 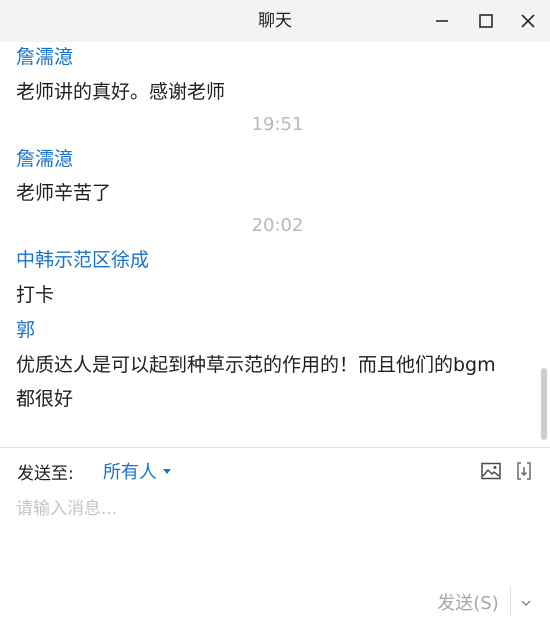 I want to click on maximize-icon, so click(x=486, y=21).